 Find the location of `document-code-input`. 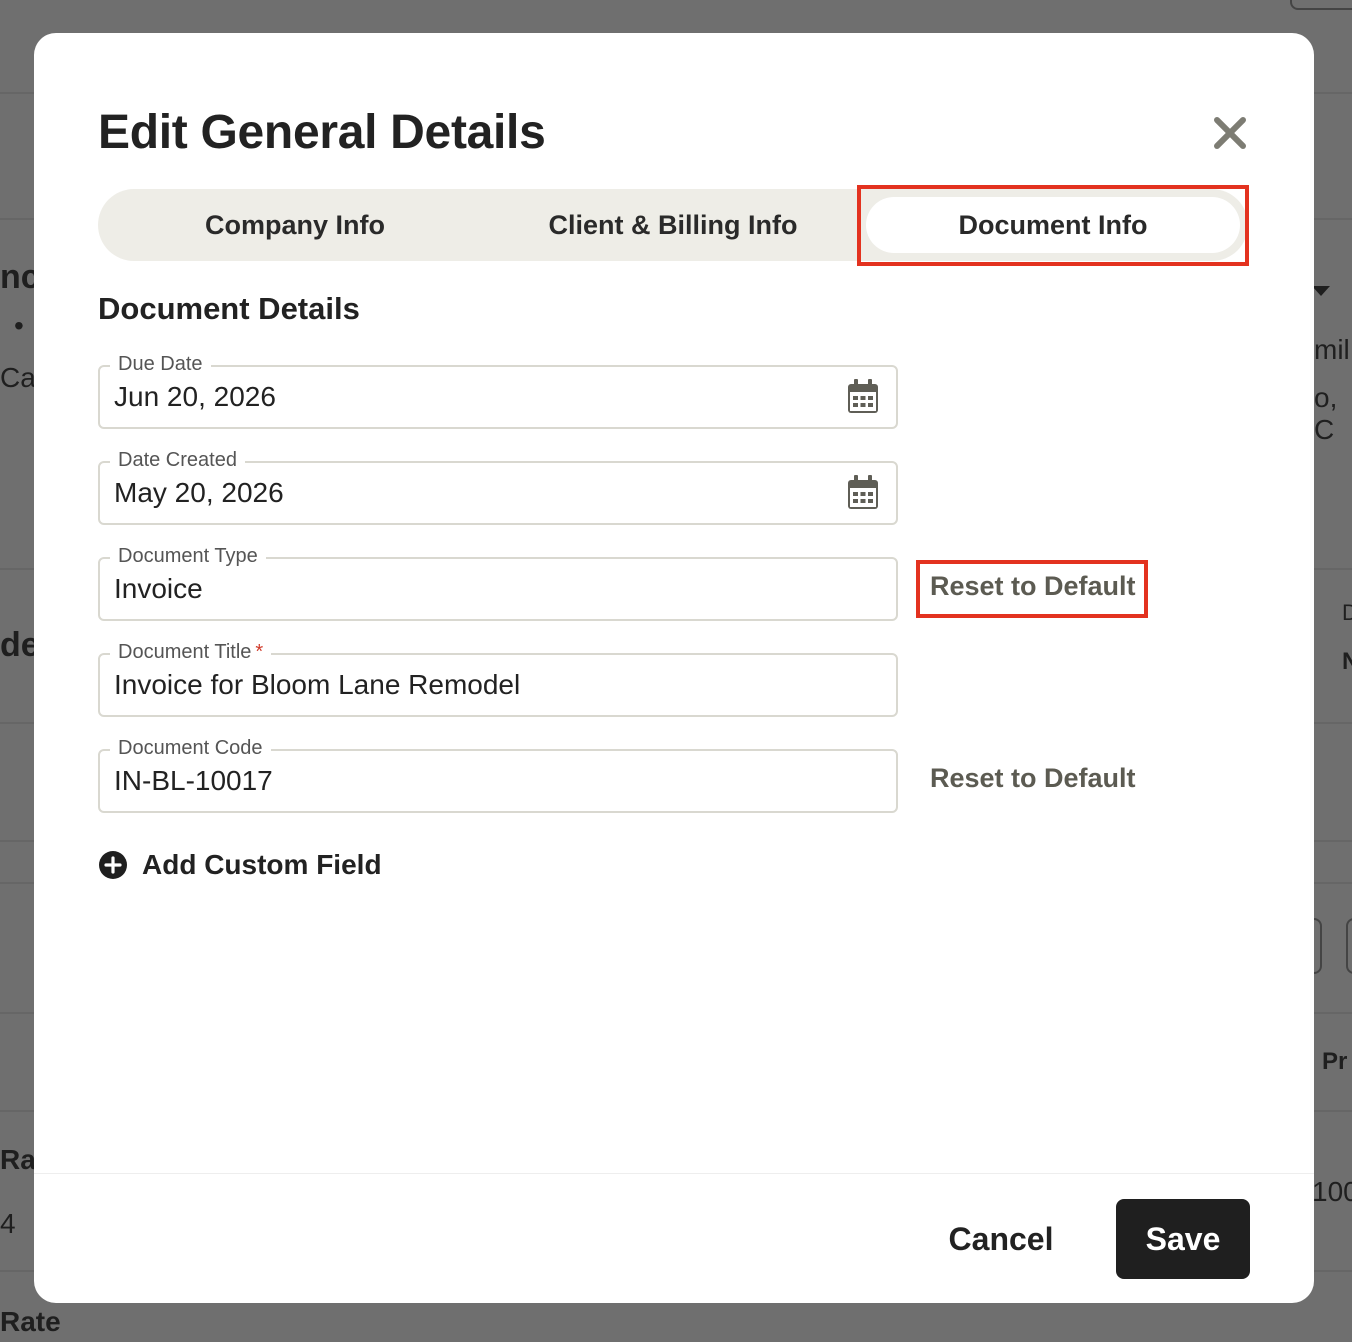

document-code-input is located at coordinates (464, 781).